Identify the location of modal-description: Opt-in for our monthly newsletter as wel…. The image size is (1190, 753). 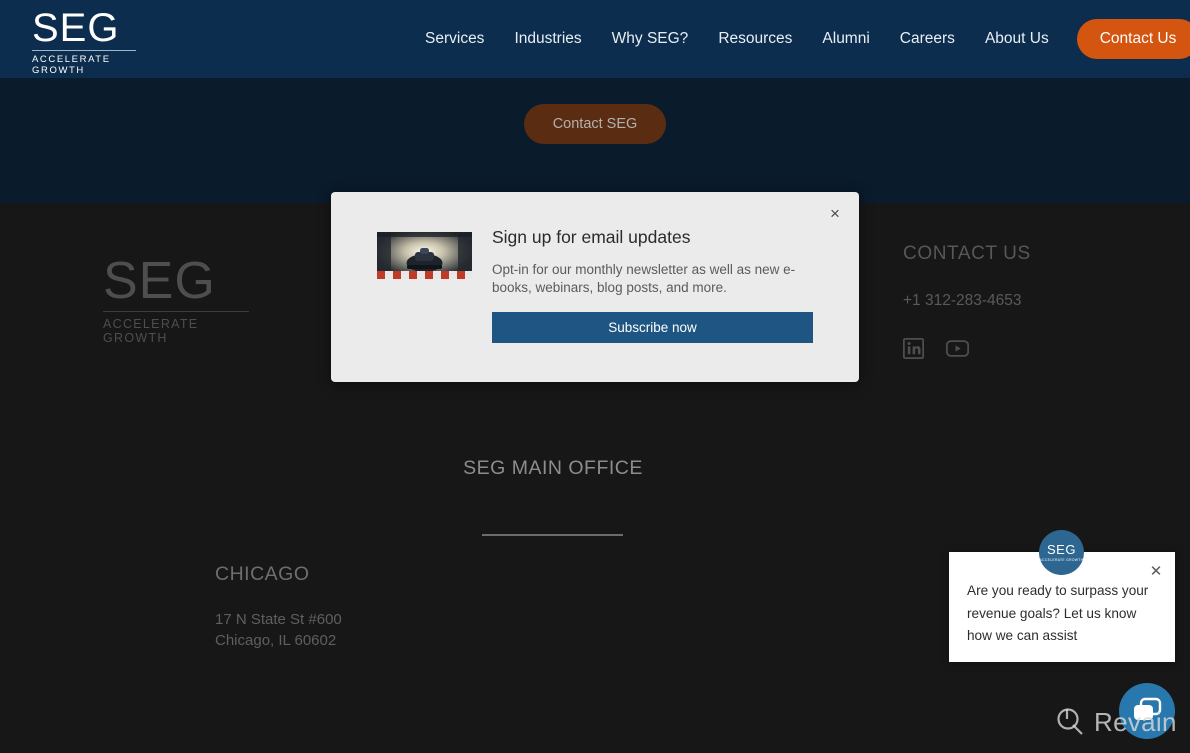
(644, 278).